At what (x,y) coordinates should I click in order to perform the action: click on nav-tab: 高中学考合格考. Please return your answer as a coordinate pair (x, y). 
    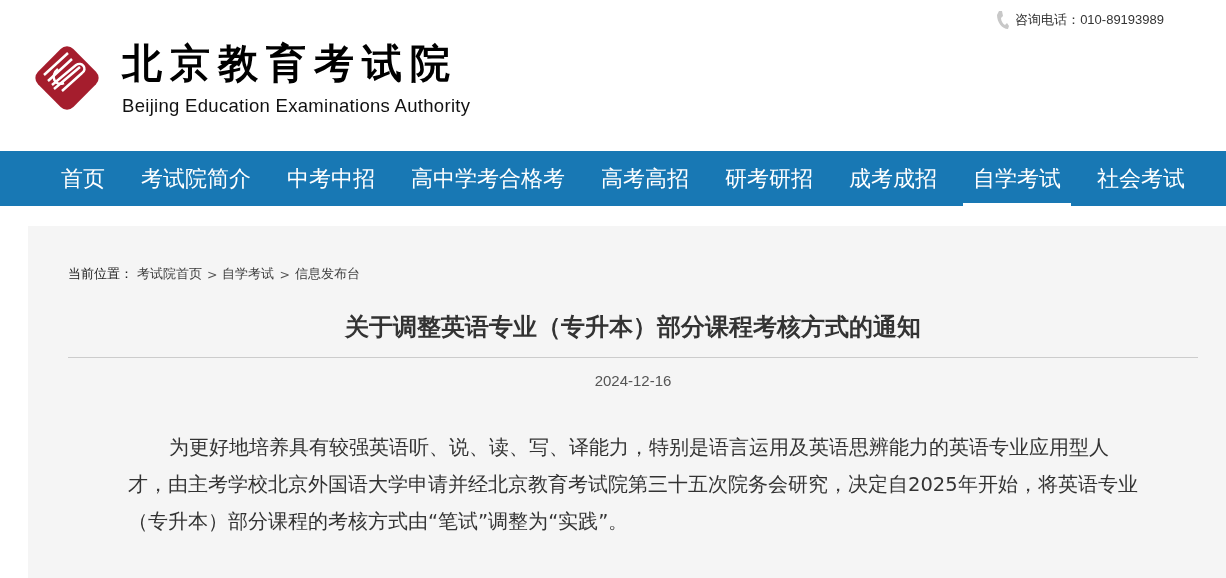
    Looking at the image, I should click on (488, 178).